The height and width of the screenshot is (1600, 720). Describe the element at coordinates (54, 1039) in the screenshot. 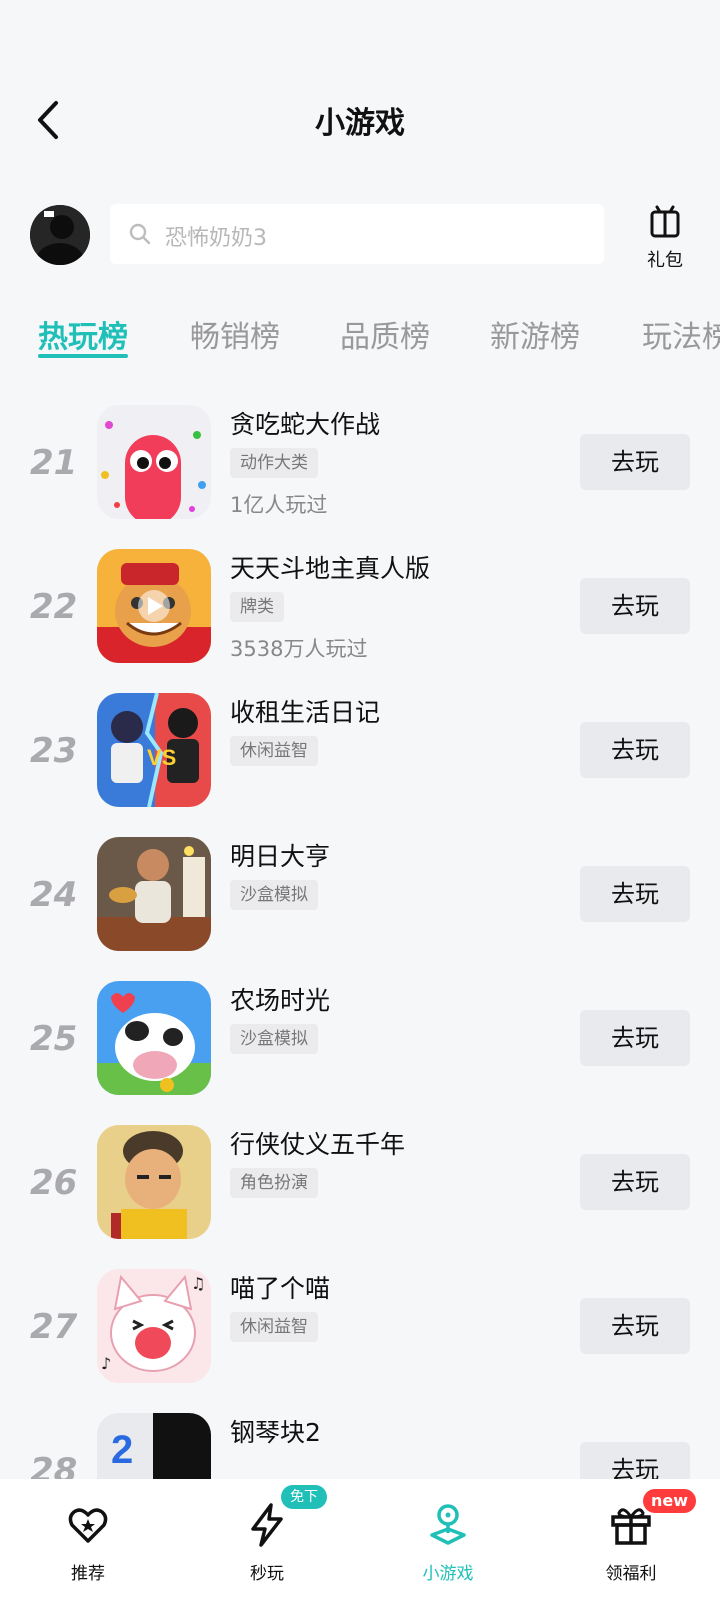

I see `rank-number: 25` at that location.